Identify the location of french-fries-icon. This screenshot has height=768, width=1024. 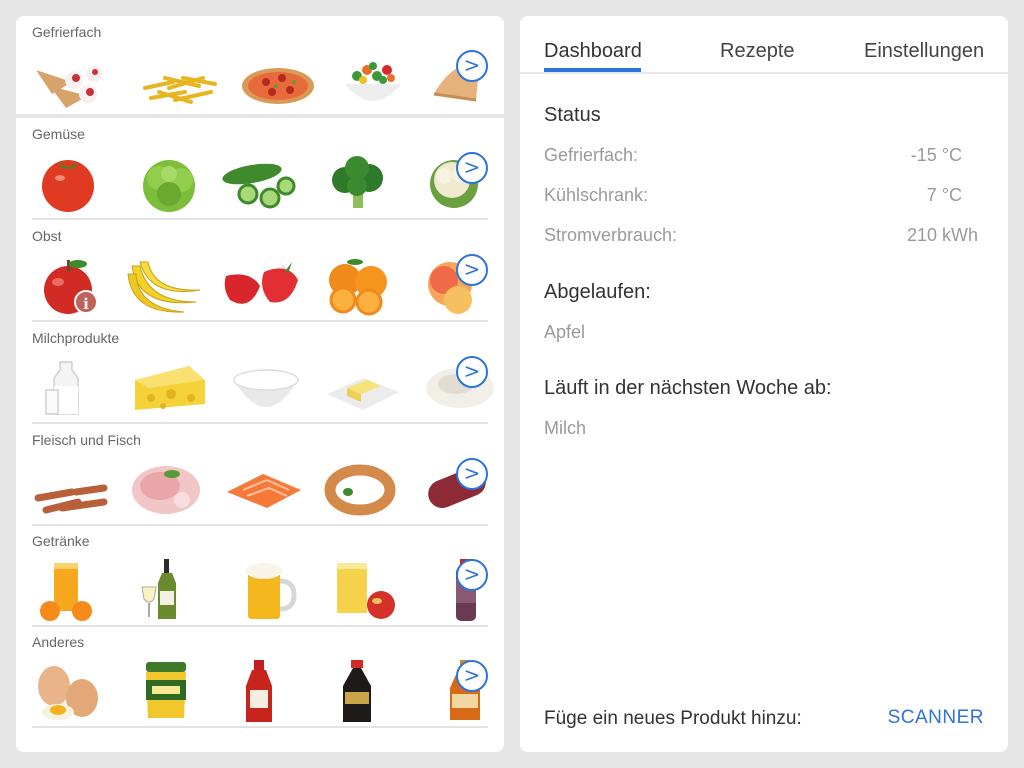
(179, 80).